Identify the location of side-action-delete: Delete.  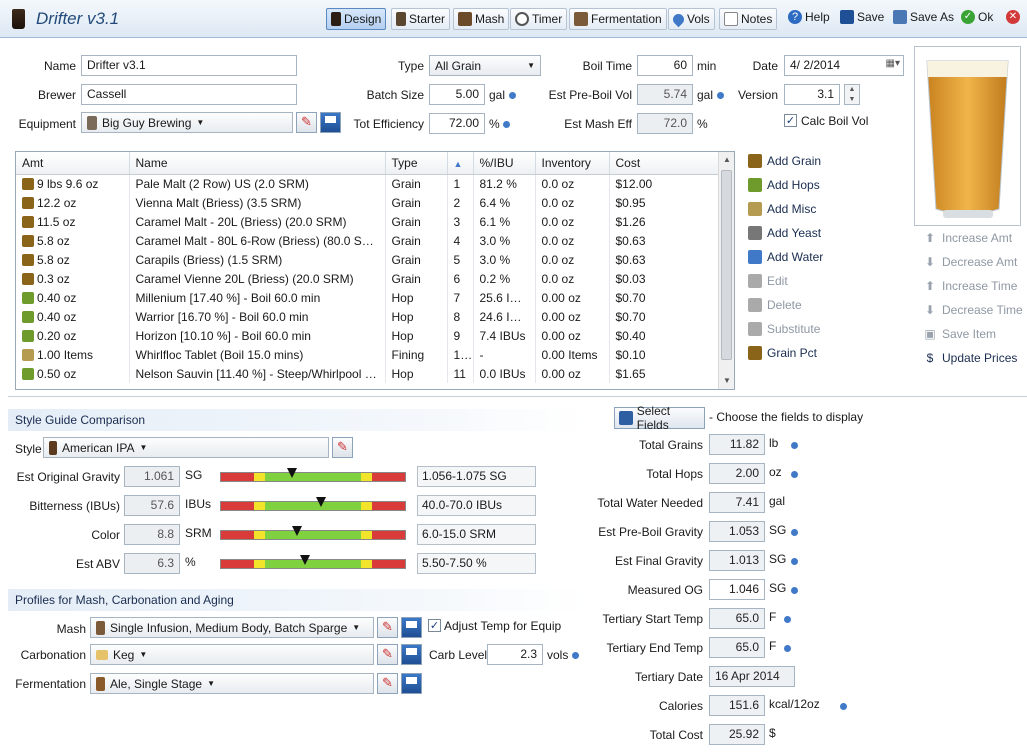
(775, 305).